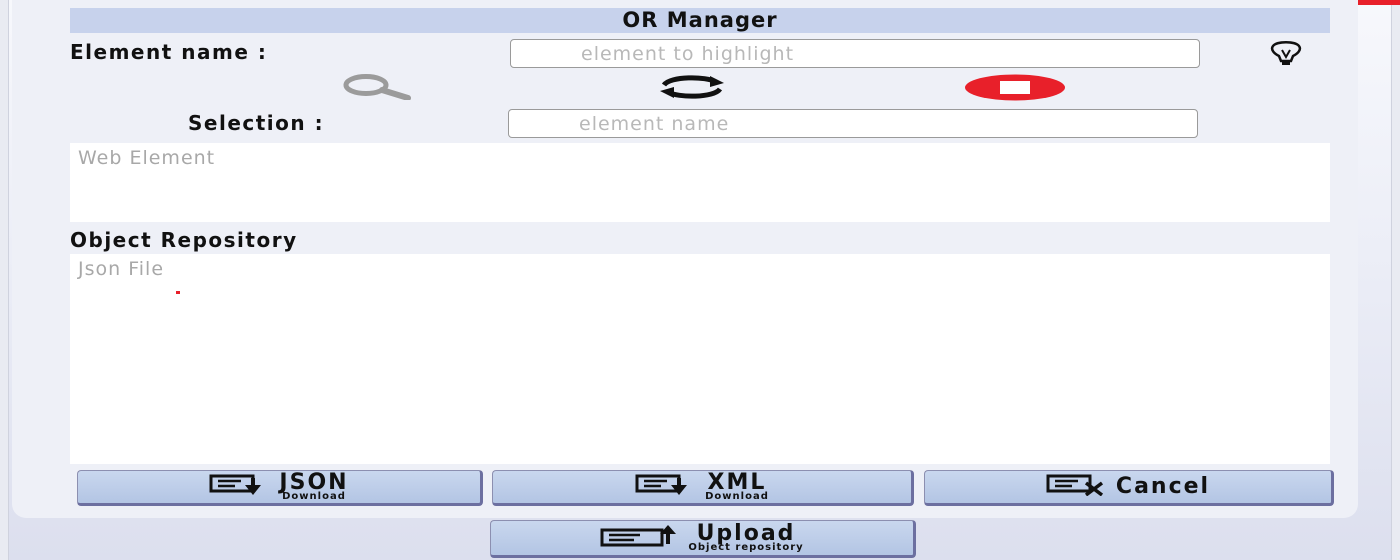  What do you see at coordinates (1015, 87) in the screenshot?
I see `stop-icon` at bounding box center [1015, 87].